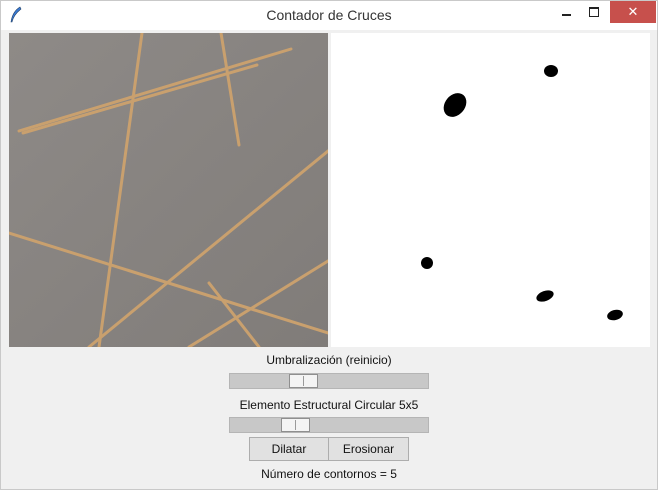 This screenshot has height=490, width=658. Describe the element at coordinates (295, 425) in the screenshot. I see `kernel-slider-thumb` at that location.